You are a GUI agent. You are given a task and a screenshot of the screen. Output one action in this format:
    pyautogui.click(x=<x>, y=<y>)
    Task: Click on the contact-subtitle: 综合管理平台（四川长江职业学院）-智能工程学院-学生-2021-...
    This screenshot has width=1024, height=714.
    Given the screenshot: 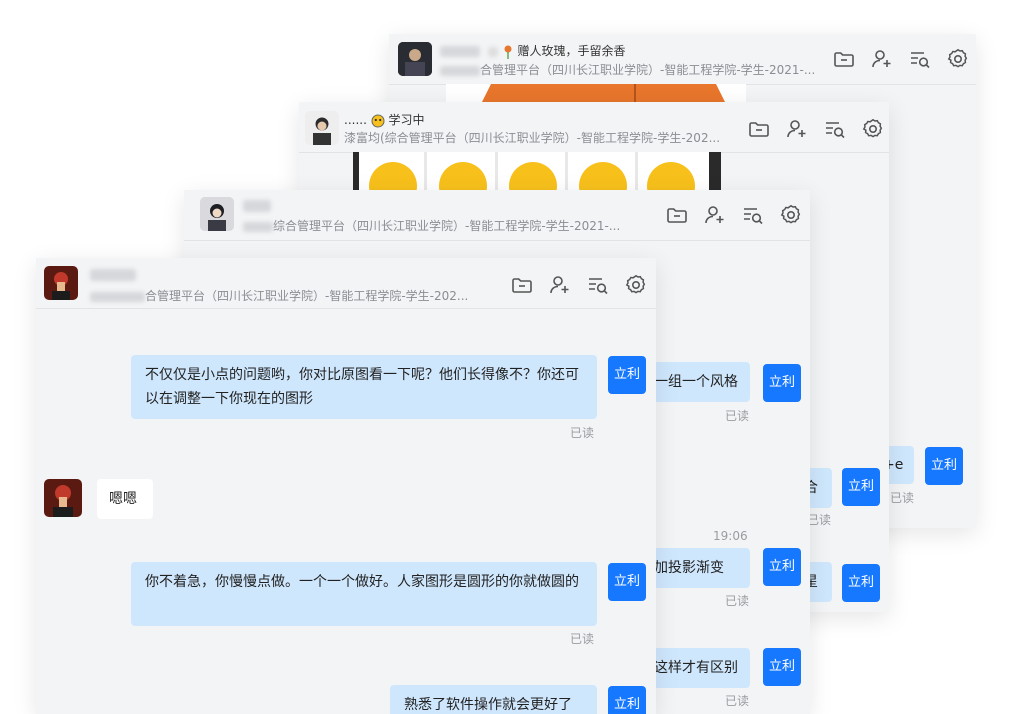 What is the action you would take?
    pyautogui.click(x=431, y=225)
    